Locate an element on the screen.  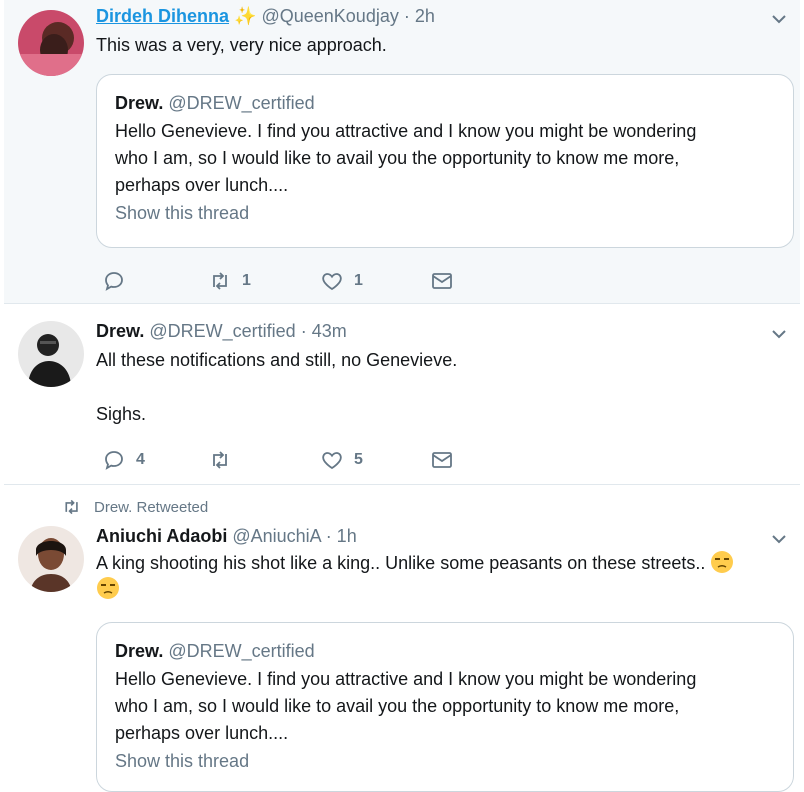
author-handle: @QueenKoudjay is located at coordinates (329, 16).